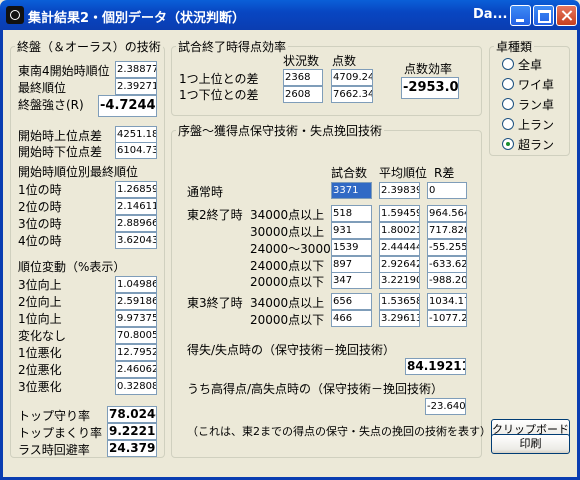 This screenshot has height=480, width=580. Describe the element at coordinates (351, 230) in the screenshot. I see `east2-games-field: 931` at that location.